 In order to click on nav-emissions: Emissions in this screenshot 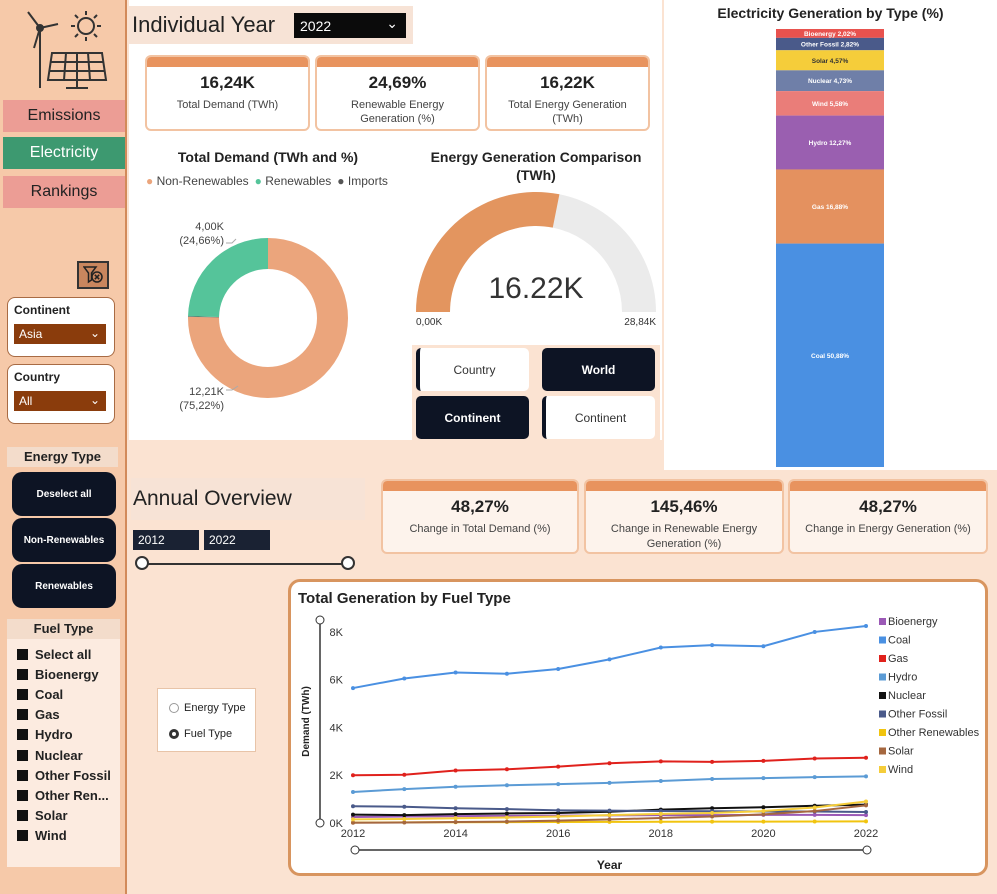, I will do `click(64, 116)`.